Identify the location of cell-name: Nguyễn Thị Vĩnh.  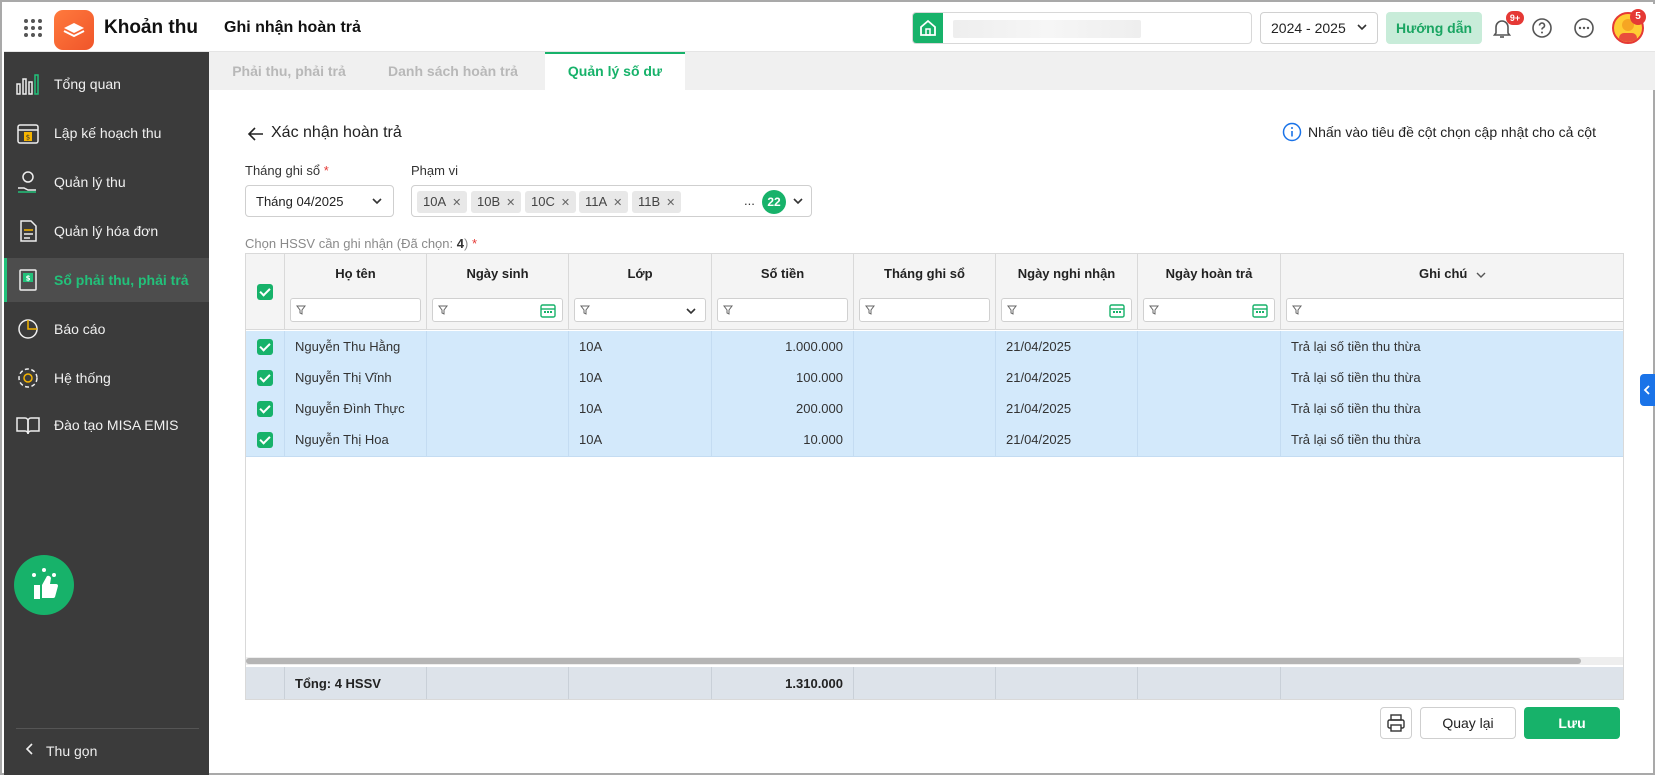
(356, 378).